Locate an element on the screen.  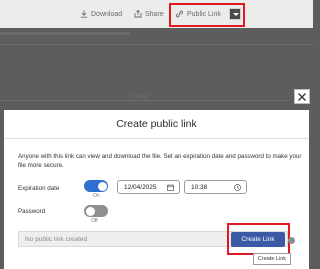
time-value: 10:38 is located at coordinates (199, 187).